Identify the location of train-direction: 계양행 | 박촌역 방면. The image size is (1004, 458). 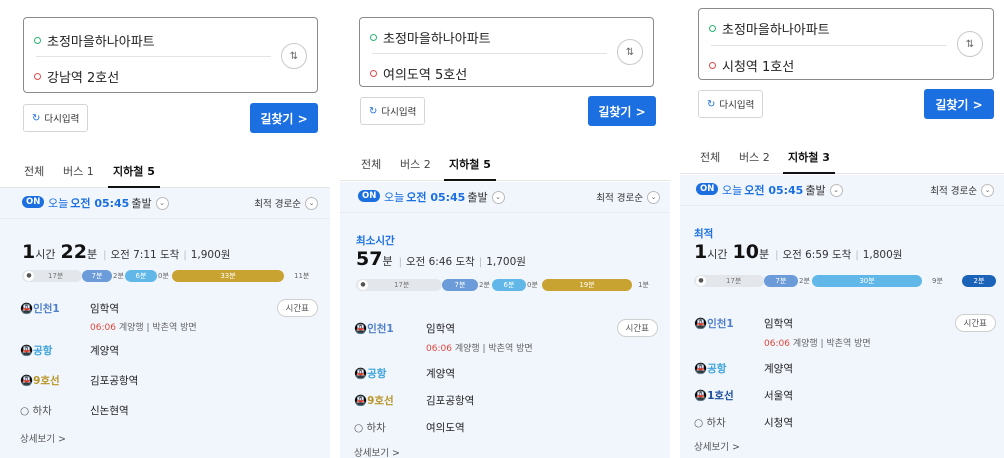
(831, 344).